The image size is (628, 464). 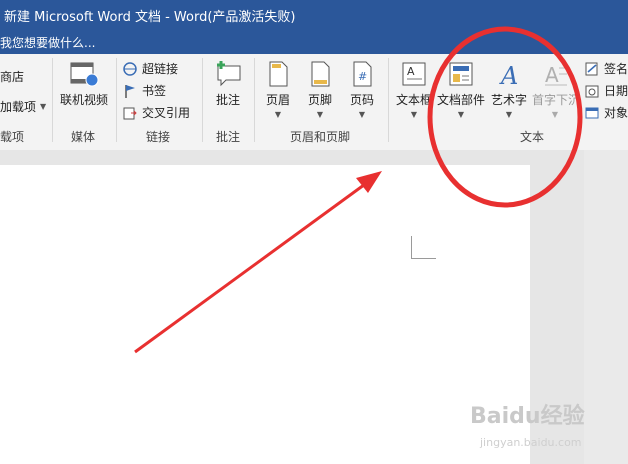 What do you see at coordinates (527, 416) in the screenshot?
I see `watermark-brand: Baidu经验` at bounding box center [527, 416].